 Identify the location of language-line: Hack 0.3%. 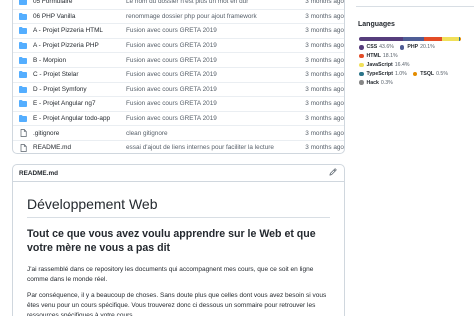
(415, 82).